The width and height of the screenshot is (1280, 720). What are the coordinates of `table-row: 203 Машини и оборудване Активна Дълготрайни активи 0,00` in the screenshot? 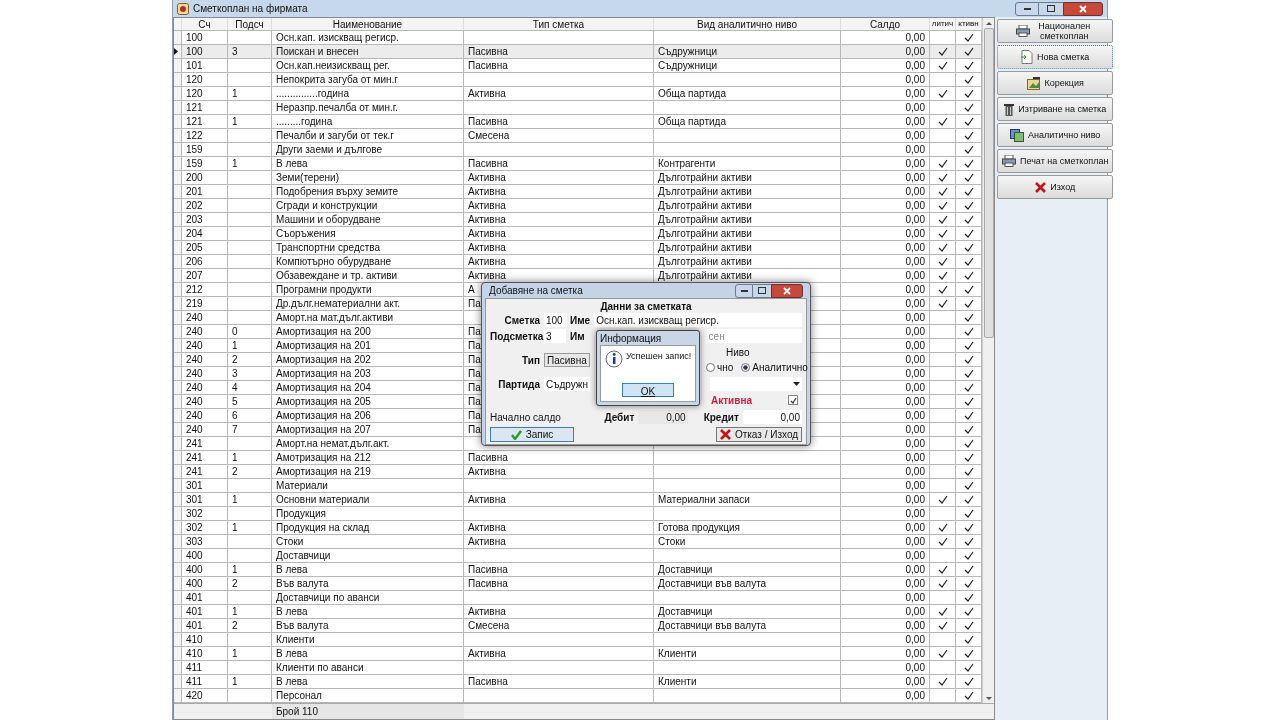 It's located at (578, 220).